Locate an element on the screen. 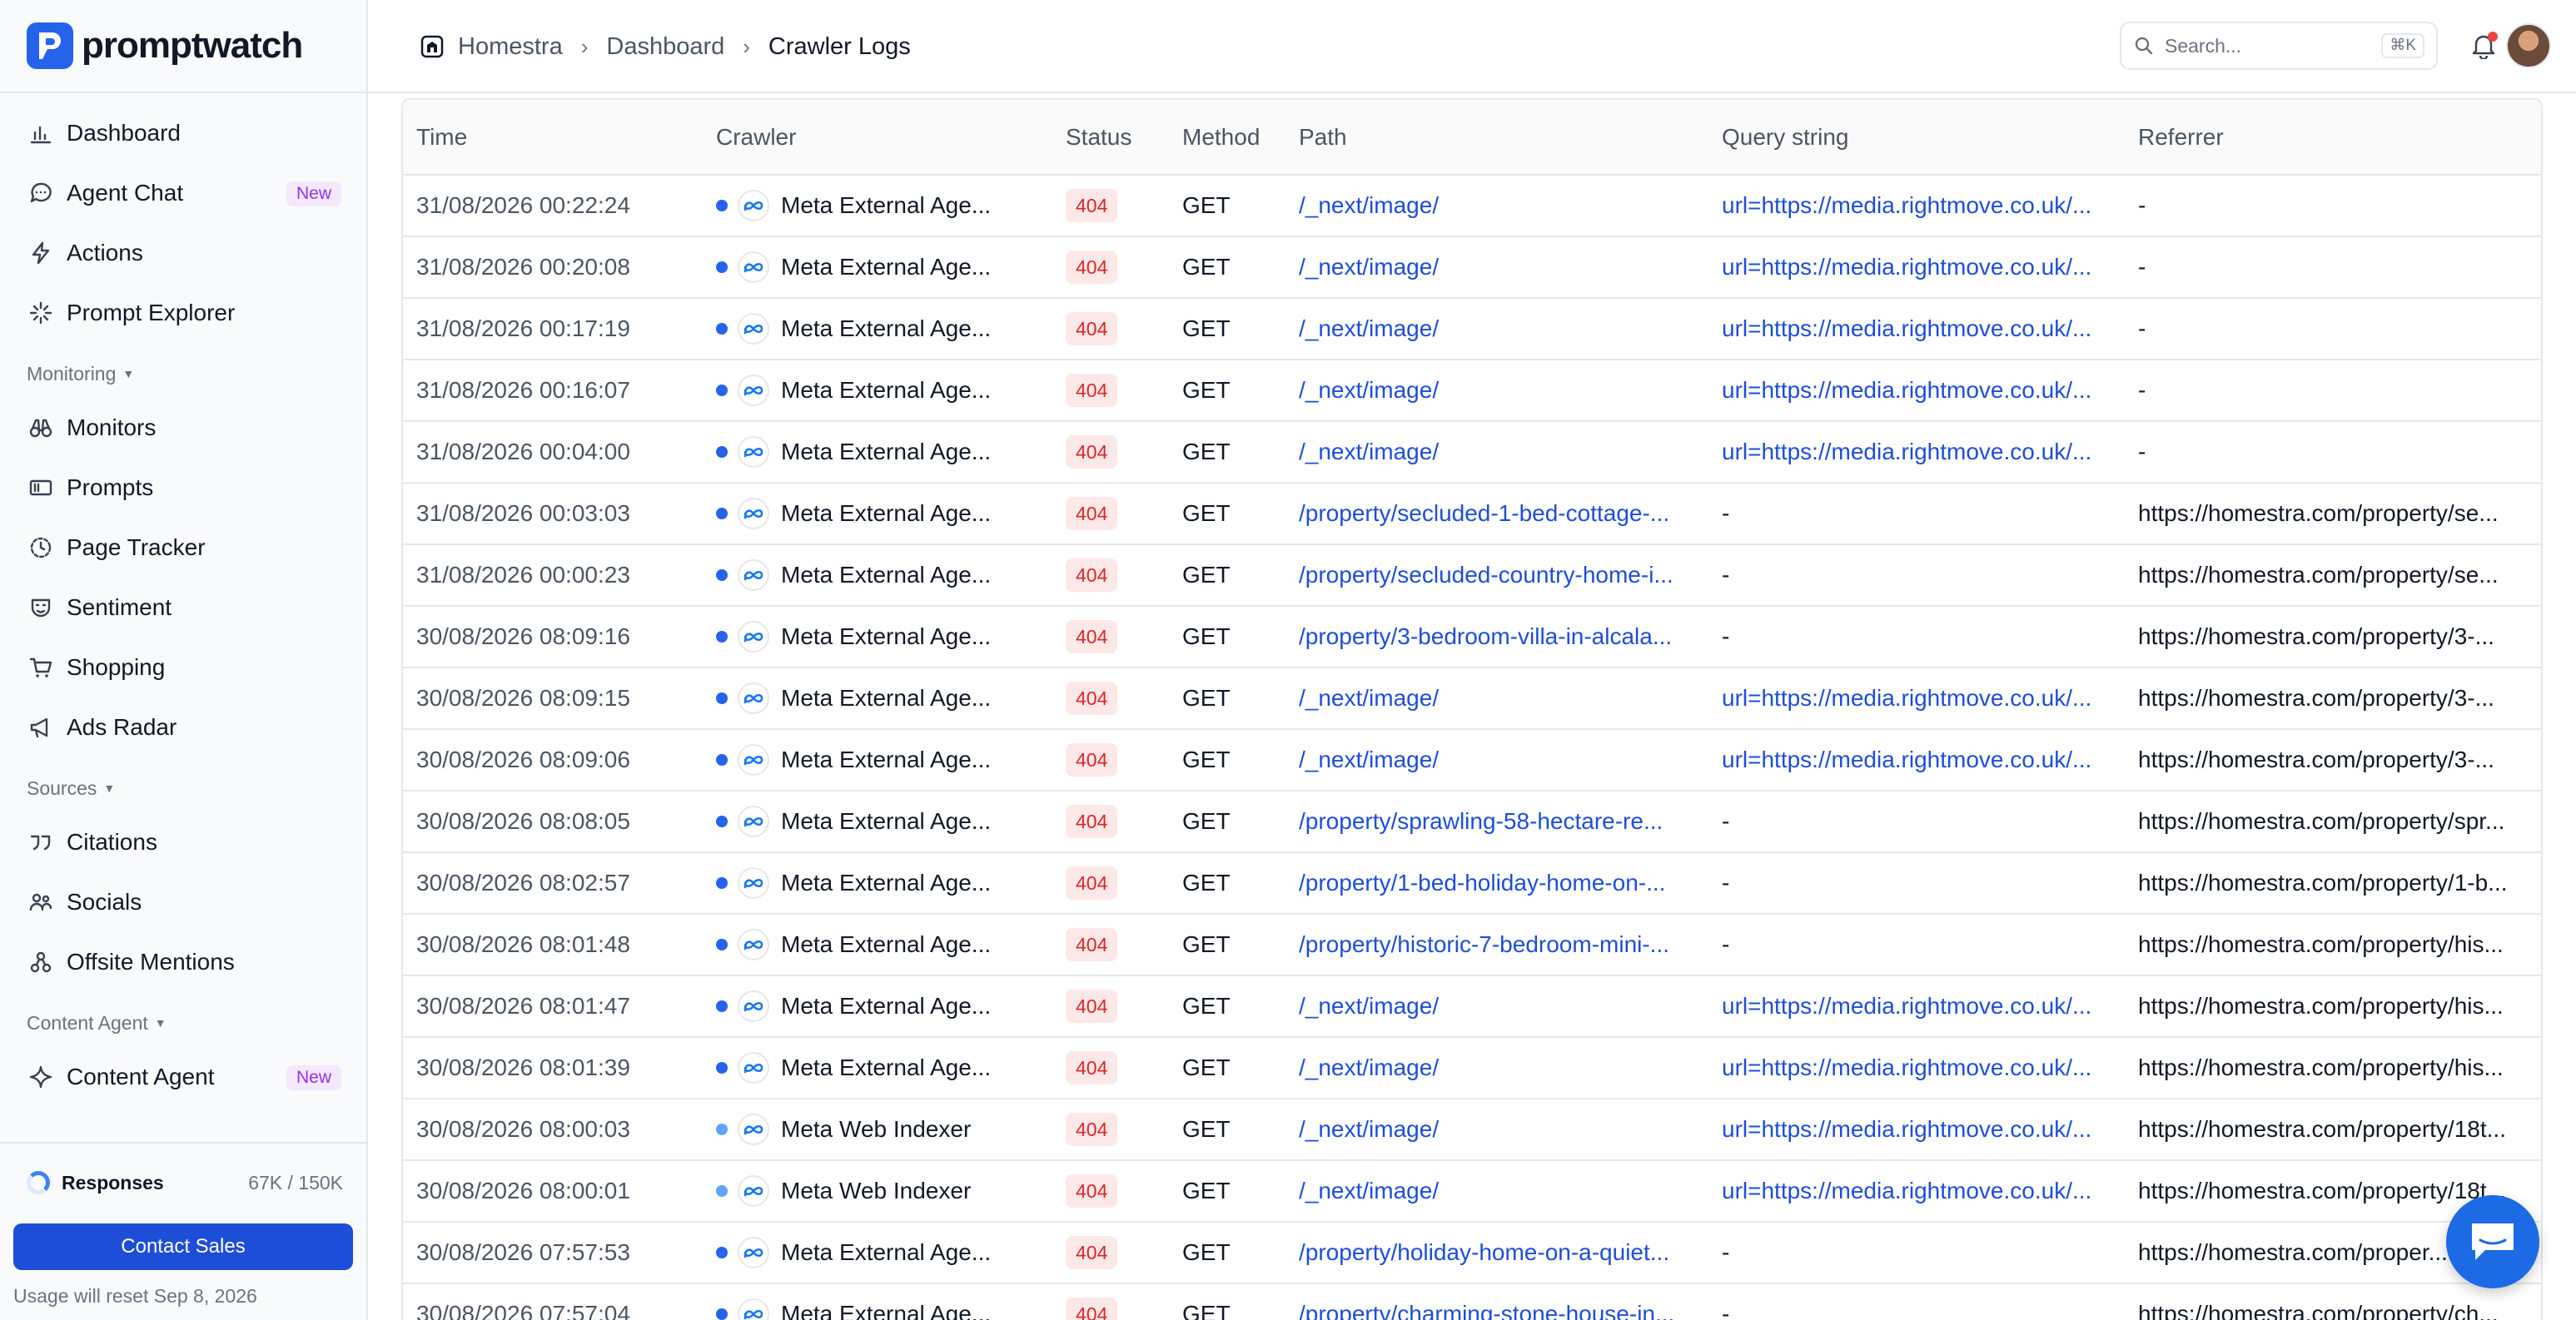 This screenshot has width=2576, height=1320. sidebar-item-prompt-explorer: Prompt Explorer is located at coordinates (184, 313).